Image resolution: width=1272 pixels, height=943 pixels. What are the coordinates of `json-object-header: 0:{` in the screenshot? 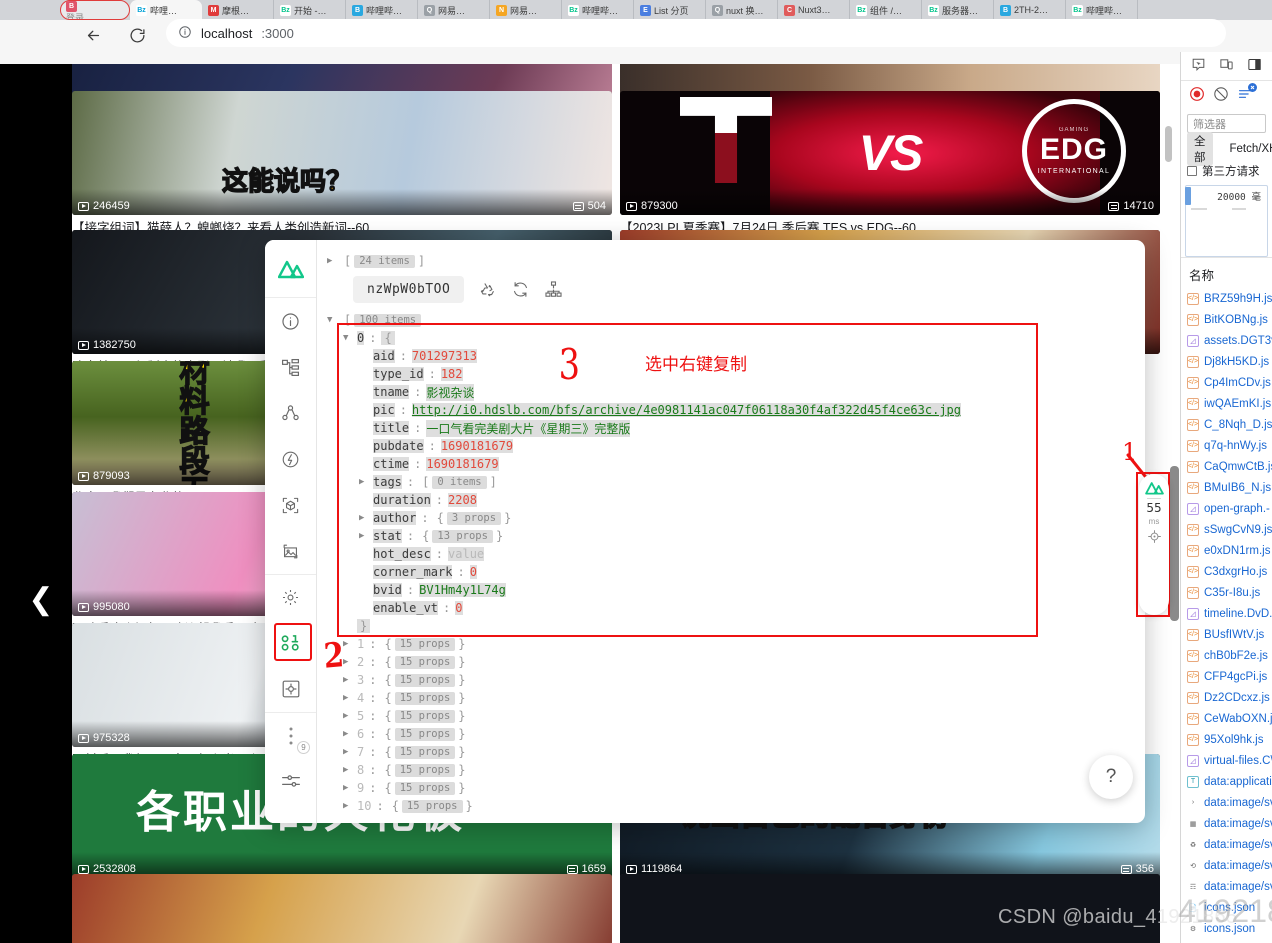 It's located at (736, 338).